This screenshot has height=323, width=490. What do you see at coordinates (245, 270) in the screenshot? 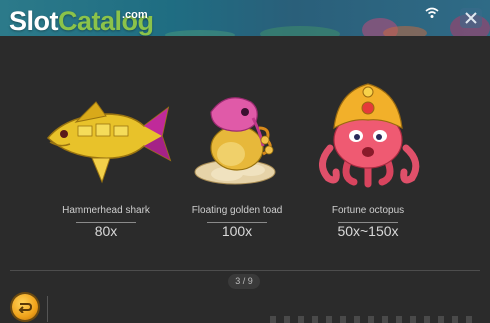
I see `footer-divider` at bounding box center [245, 270].